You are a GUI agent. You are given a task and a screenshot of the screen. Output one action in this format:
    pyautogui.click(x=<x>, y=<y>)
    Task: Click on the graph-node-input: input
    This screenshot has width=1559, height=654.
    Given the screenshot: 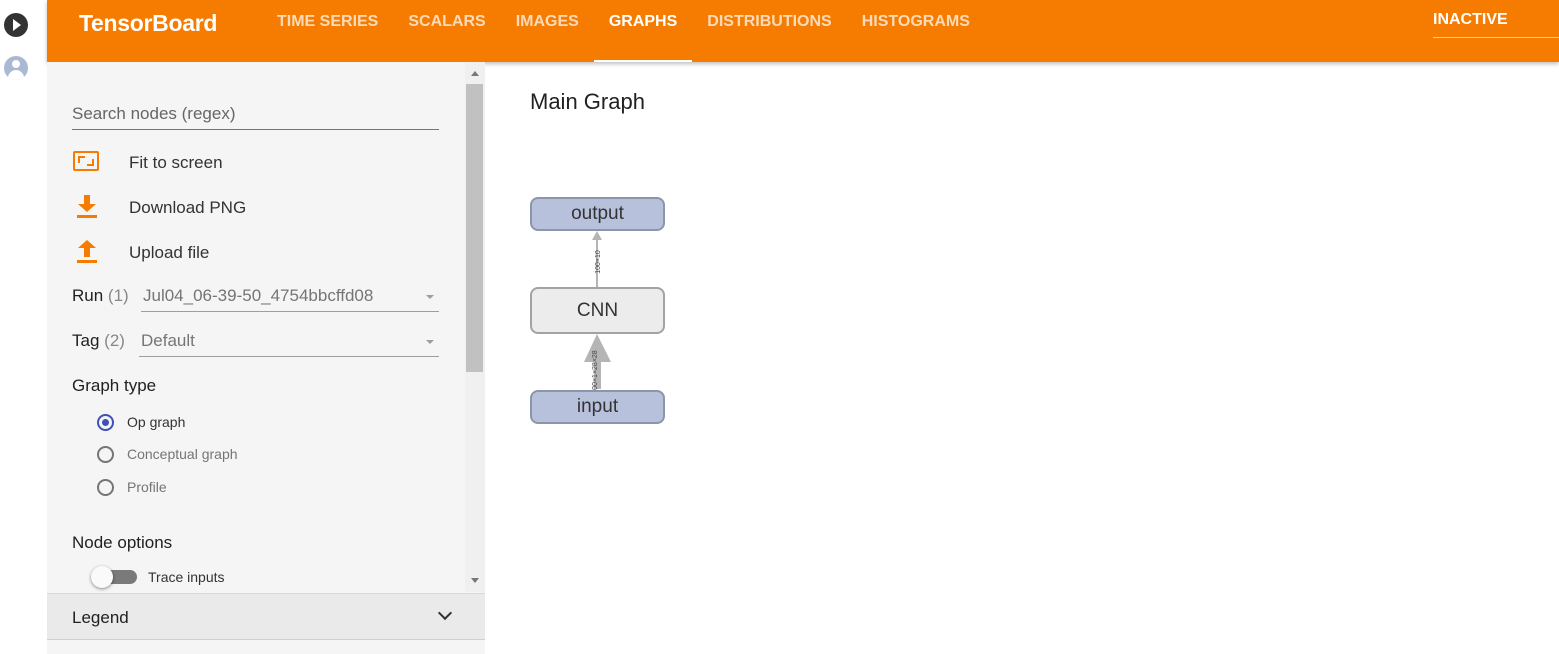 What is the action you would take?
    pyautogui.click(x=597, y=407)
    